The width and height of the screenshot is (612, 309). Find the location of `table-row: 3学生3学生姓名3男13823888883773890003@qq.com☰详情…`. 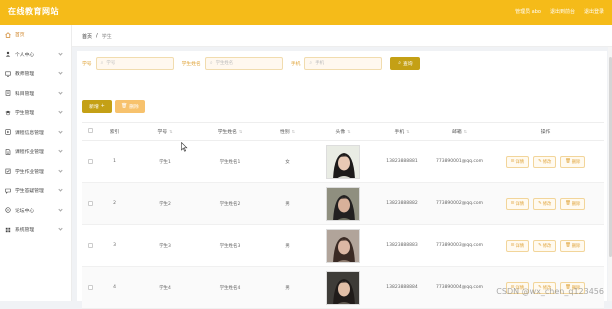

table-row: 3学生3学生姓名3男13823888883773890003@qq.com☰详情… is located at coordinates (343, 246).